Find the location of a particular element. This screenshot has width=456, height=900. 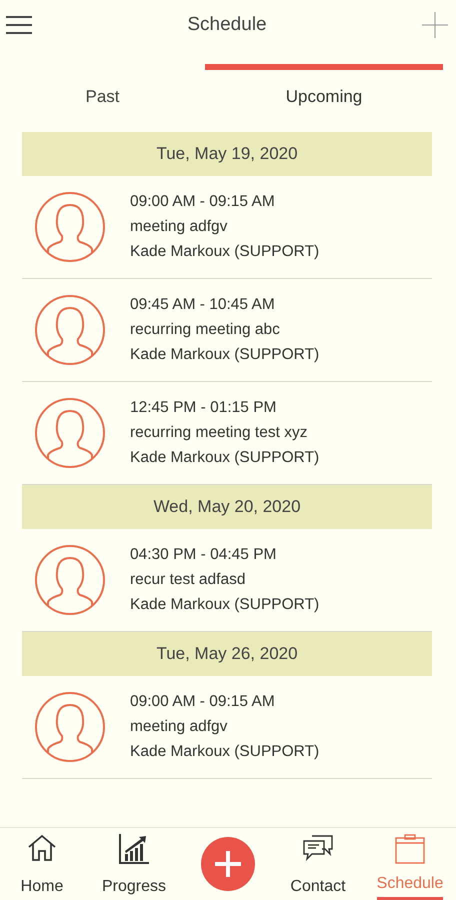

event-title: recur test adfasd is located at coordinates (188, 580).